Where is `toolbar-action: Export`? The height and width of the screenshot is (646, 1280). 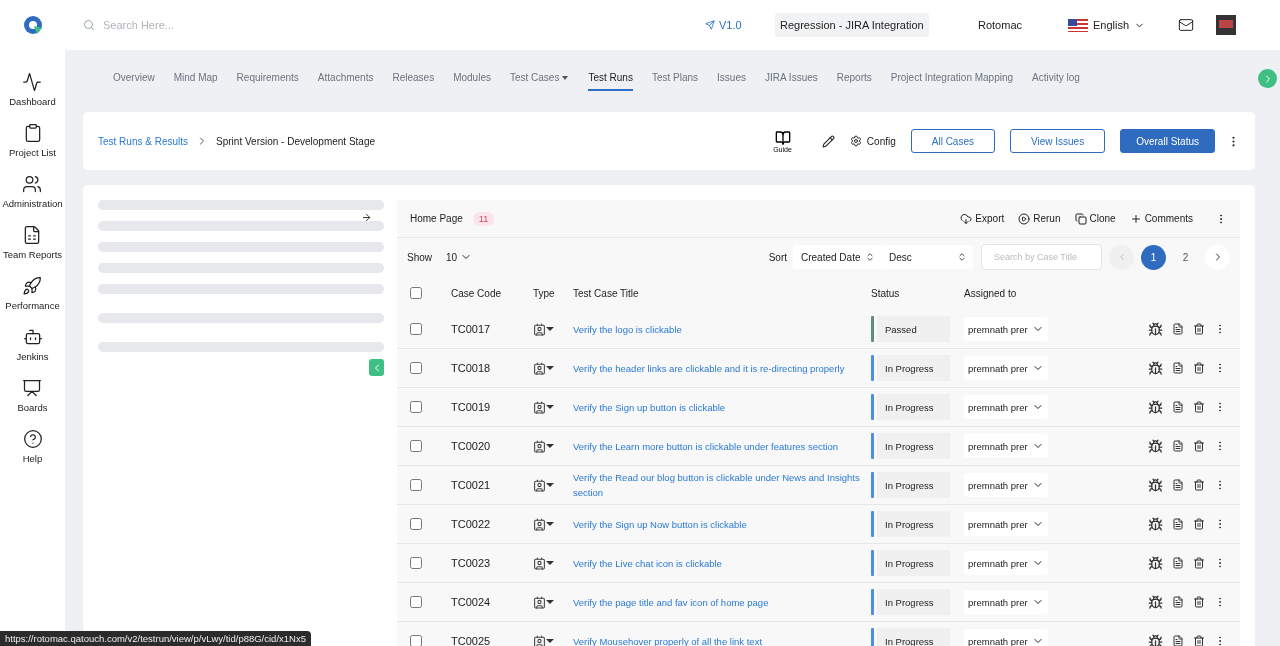
toolbar-action: Export is located at coordinates (982, 218).